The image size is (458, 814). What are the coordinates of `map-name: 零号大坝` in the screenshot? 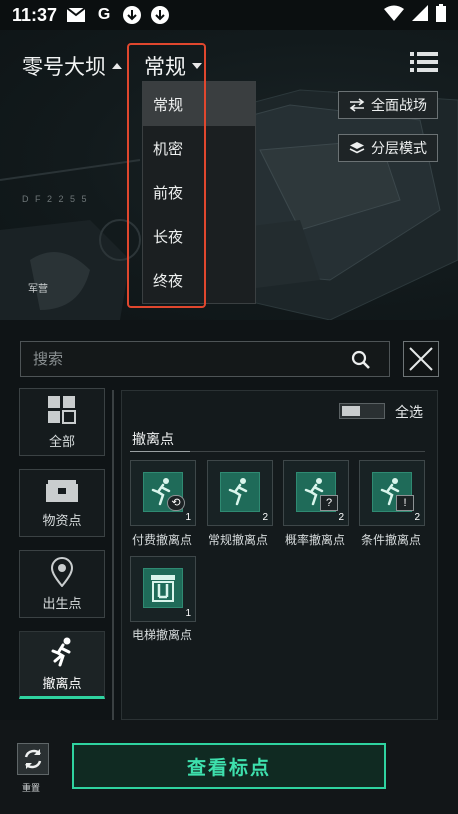 It's located at (64, 67).